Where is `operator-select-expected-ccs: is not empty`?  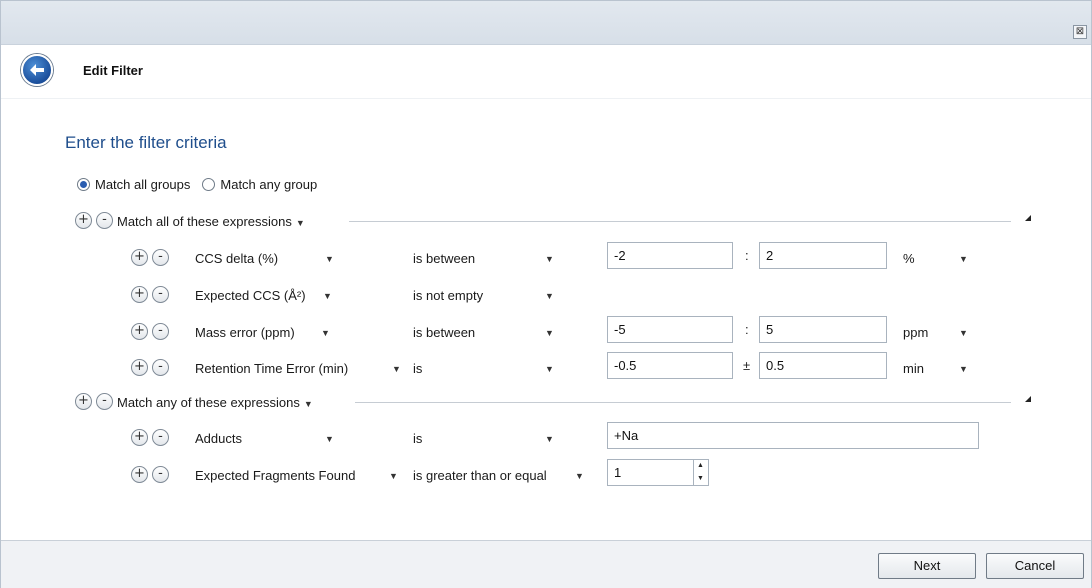 operator-select-expected-ccs: is not empty is located at coordinates (448, 295).